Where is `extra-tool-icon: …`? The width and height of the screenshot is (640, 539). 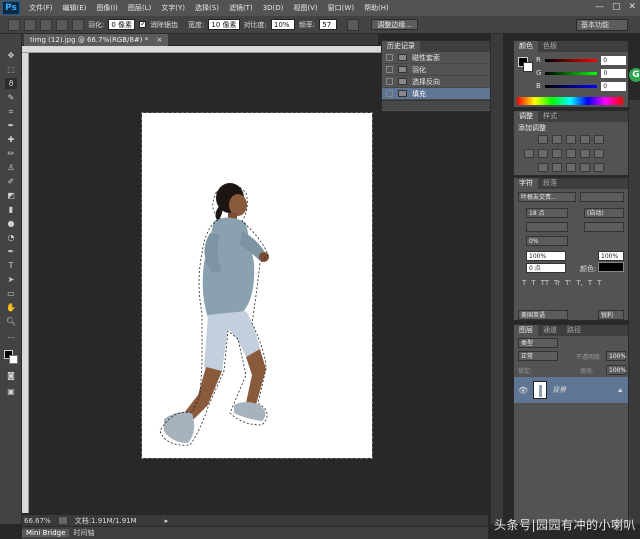
extra-tool-icon: … is located at coordinates (11, 335).